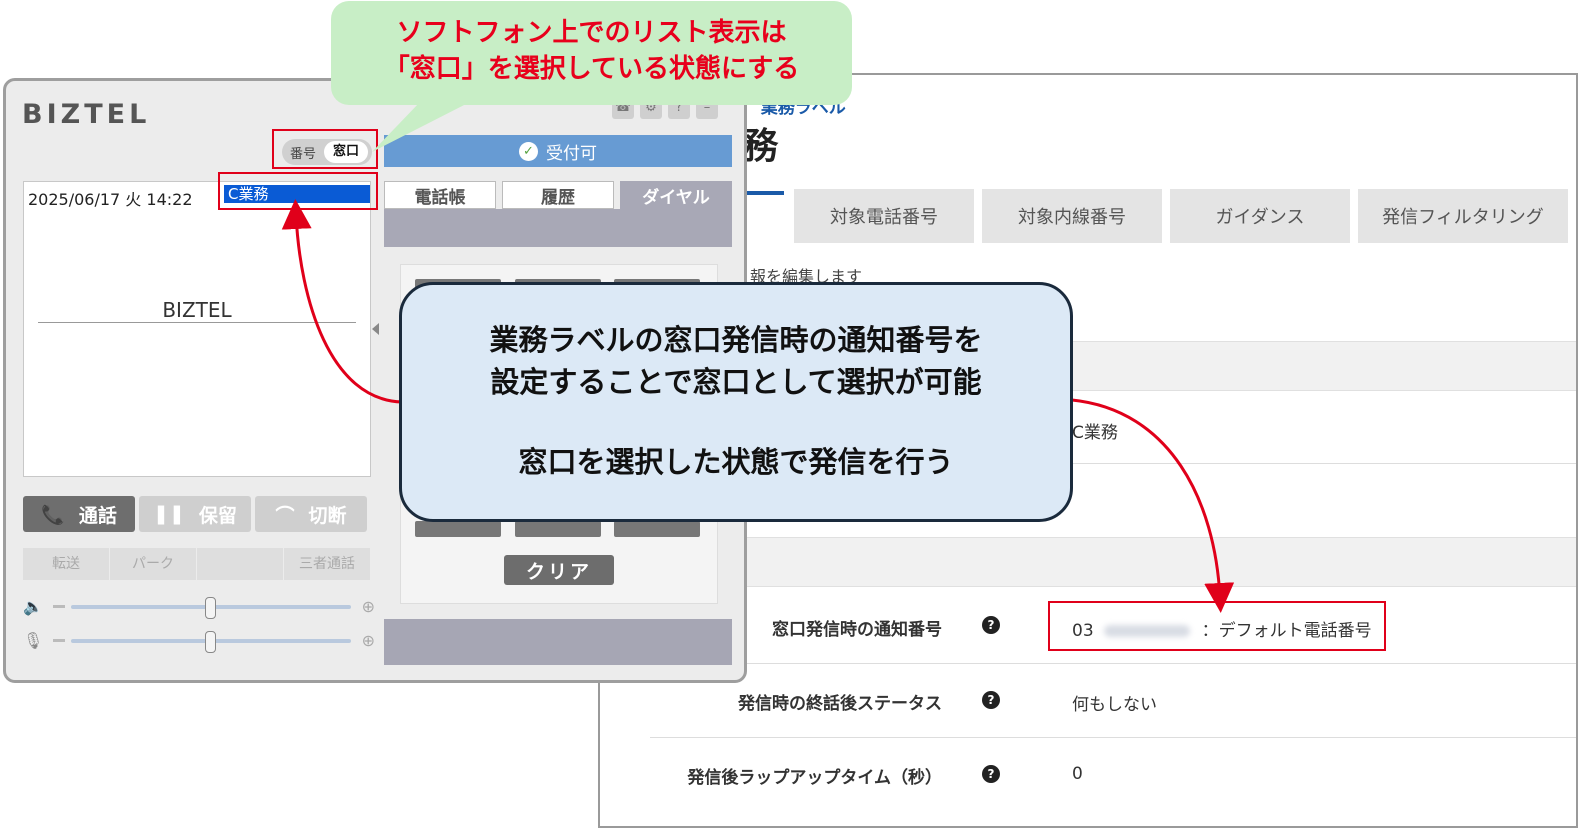 The width and height of the screenshot is (1594, 833). What do you see at coordinates (558, 228) in the screenshot?
I see `tab-panel-header` at bounding box center [558, 228].